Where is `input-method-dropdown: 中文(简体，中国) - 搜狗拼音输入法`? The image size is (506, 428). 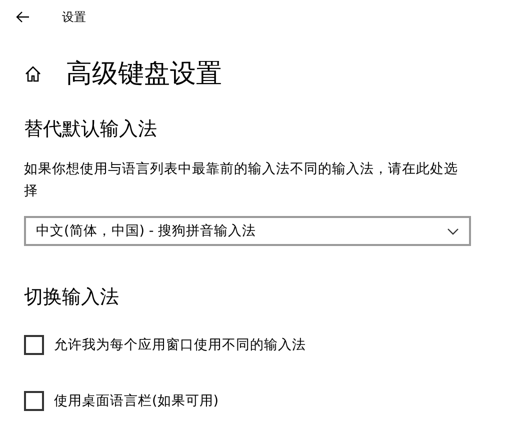 input-method-dropdown: 中文(简体，中国) - 搜狗拼音输入法 is located at coordinates (247, 231).